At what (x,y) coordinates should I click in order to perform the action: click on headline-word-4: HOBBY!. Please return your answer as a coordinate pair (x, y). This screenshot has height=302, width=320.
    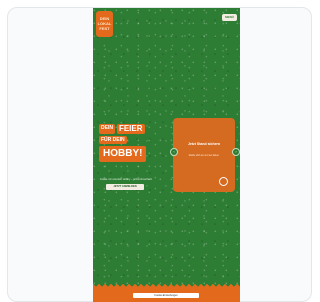
    Looking at the image, I should click on (123, 154).